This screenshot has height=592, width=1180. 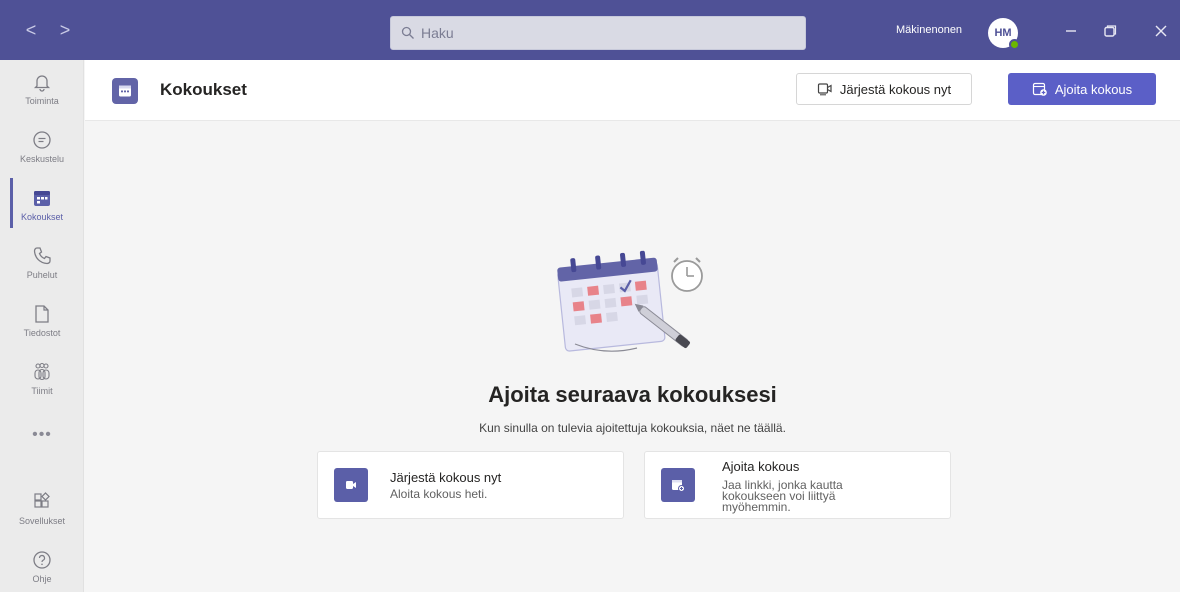 What do you see at coordinates (1014, 44) in the screenshot?
I see `presence-status-icon` at bounding box center [1014, 44].